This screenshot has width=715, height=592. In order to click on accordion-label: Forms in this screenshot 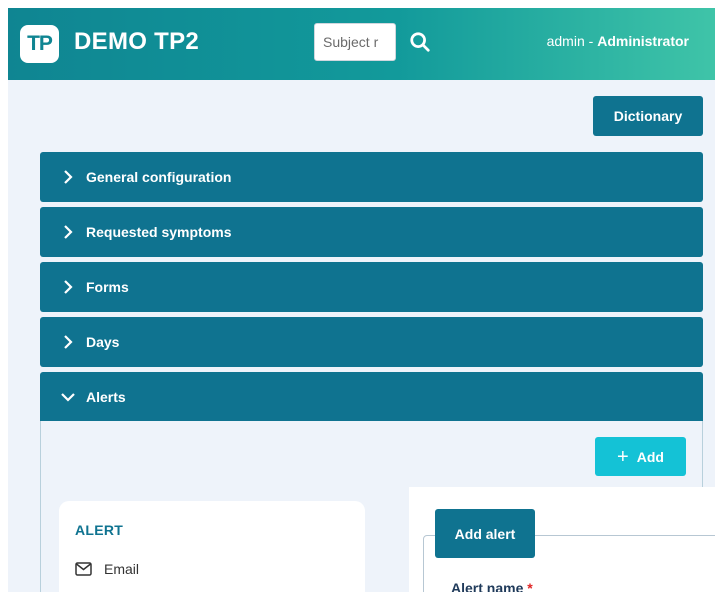, I will do `click(107, 287)`.